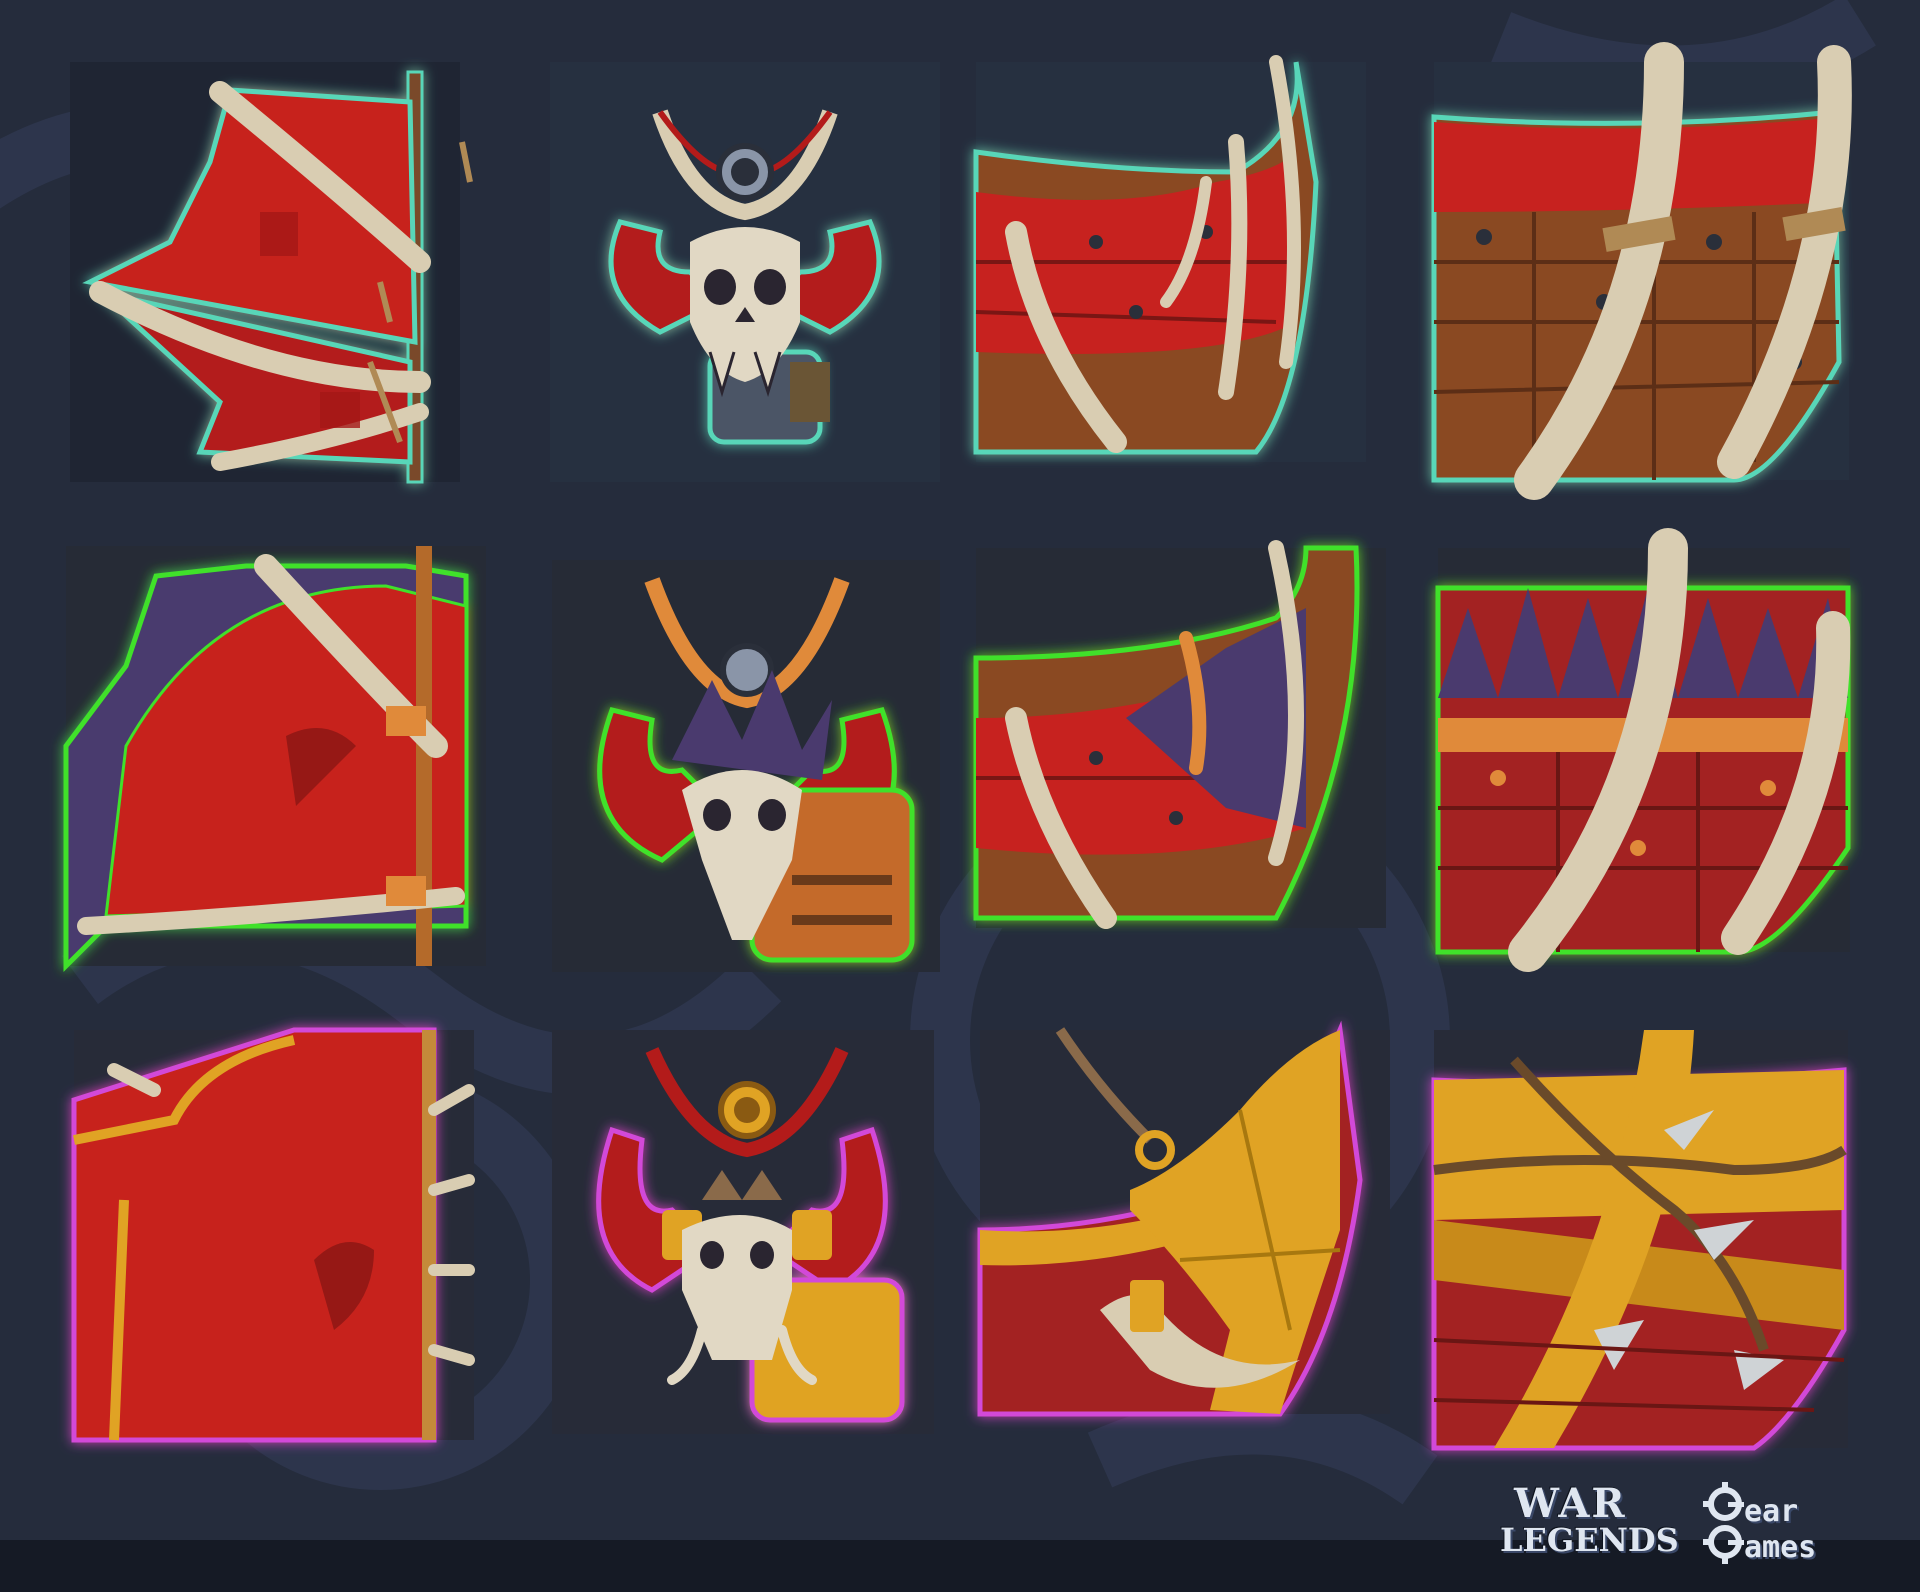 Image resolution: width=1920 pixels, height=1592 pixels. I want to click on hull-closeup-icon, so click(1641, 271).